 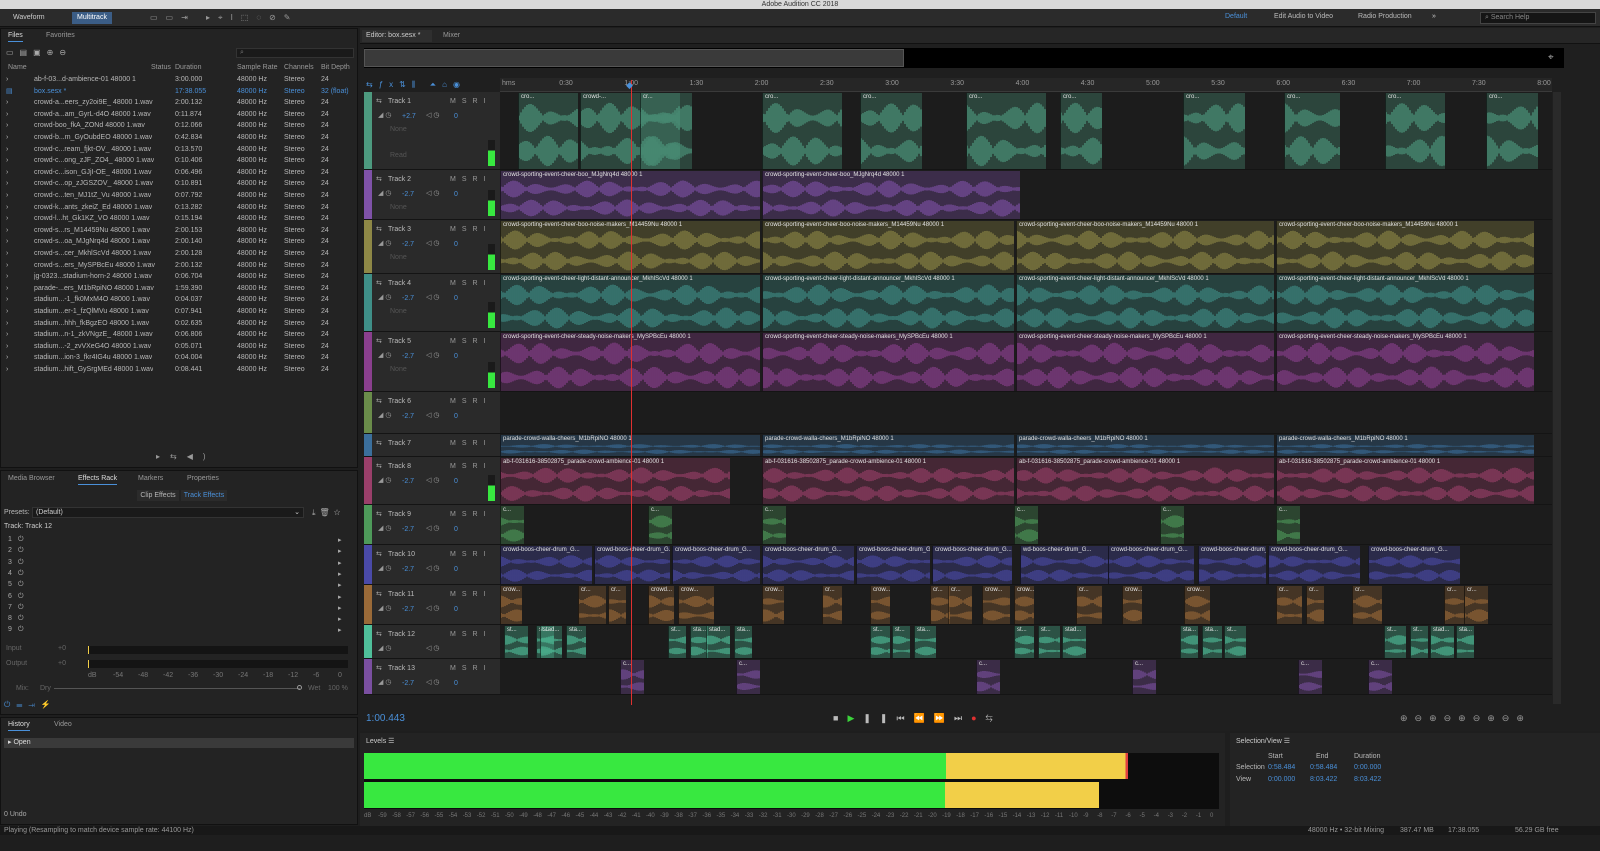 What do you see at coordinates (399, 101) in the screenshot?
I see `track-name: Track 1` at bounding box center [399, 101].